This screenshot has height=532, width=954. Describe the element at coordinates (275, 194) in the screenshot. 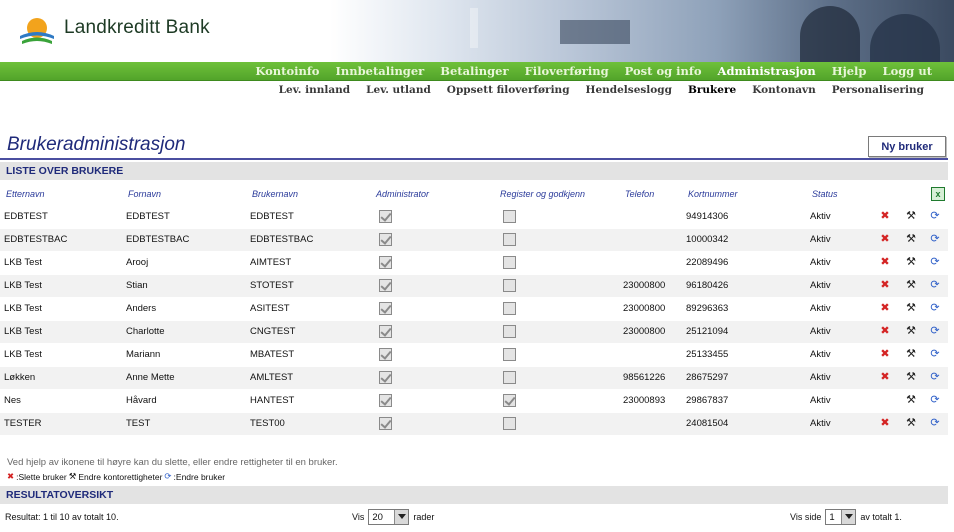

I see `column-header: Brukernavn` at that location.